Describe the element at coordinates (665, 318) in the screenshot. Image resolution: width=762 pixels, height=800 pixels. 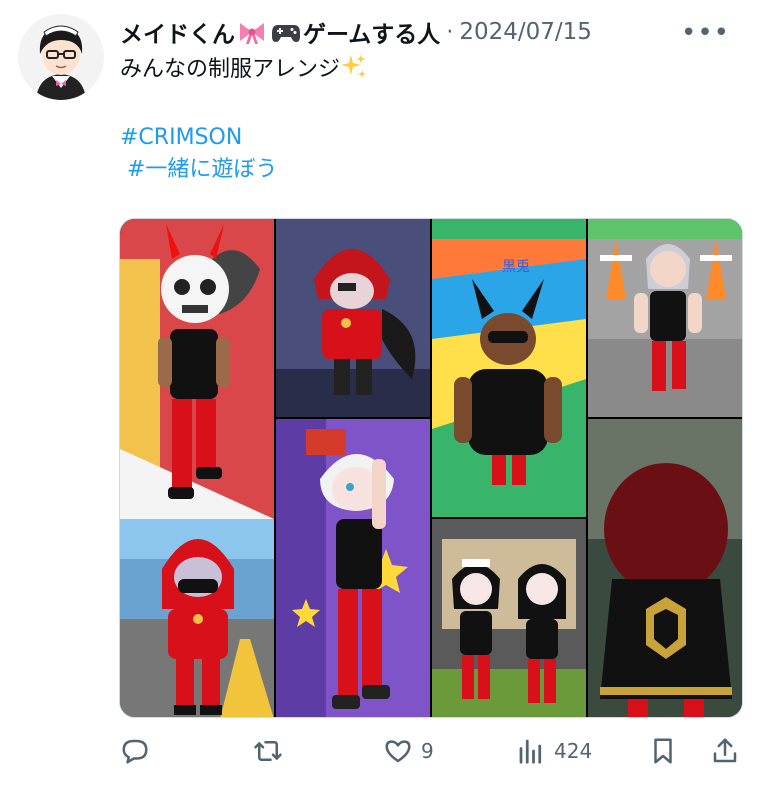
I see `media-image-silver-hair-character` at that location.